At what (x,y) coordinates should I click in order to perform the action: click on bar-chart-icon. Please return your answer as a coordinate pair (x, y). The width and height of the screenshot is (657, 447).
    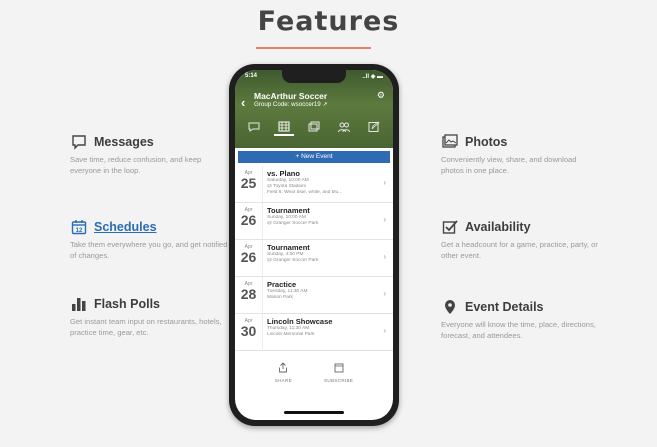
    Looking at the image, I should click on (79, 304).